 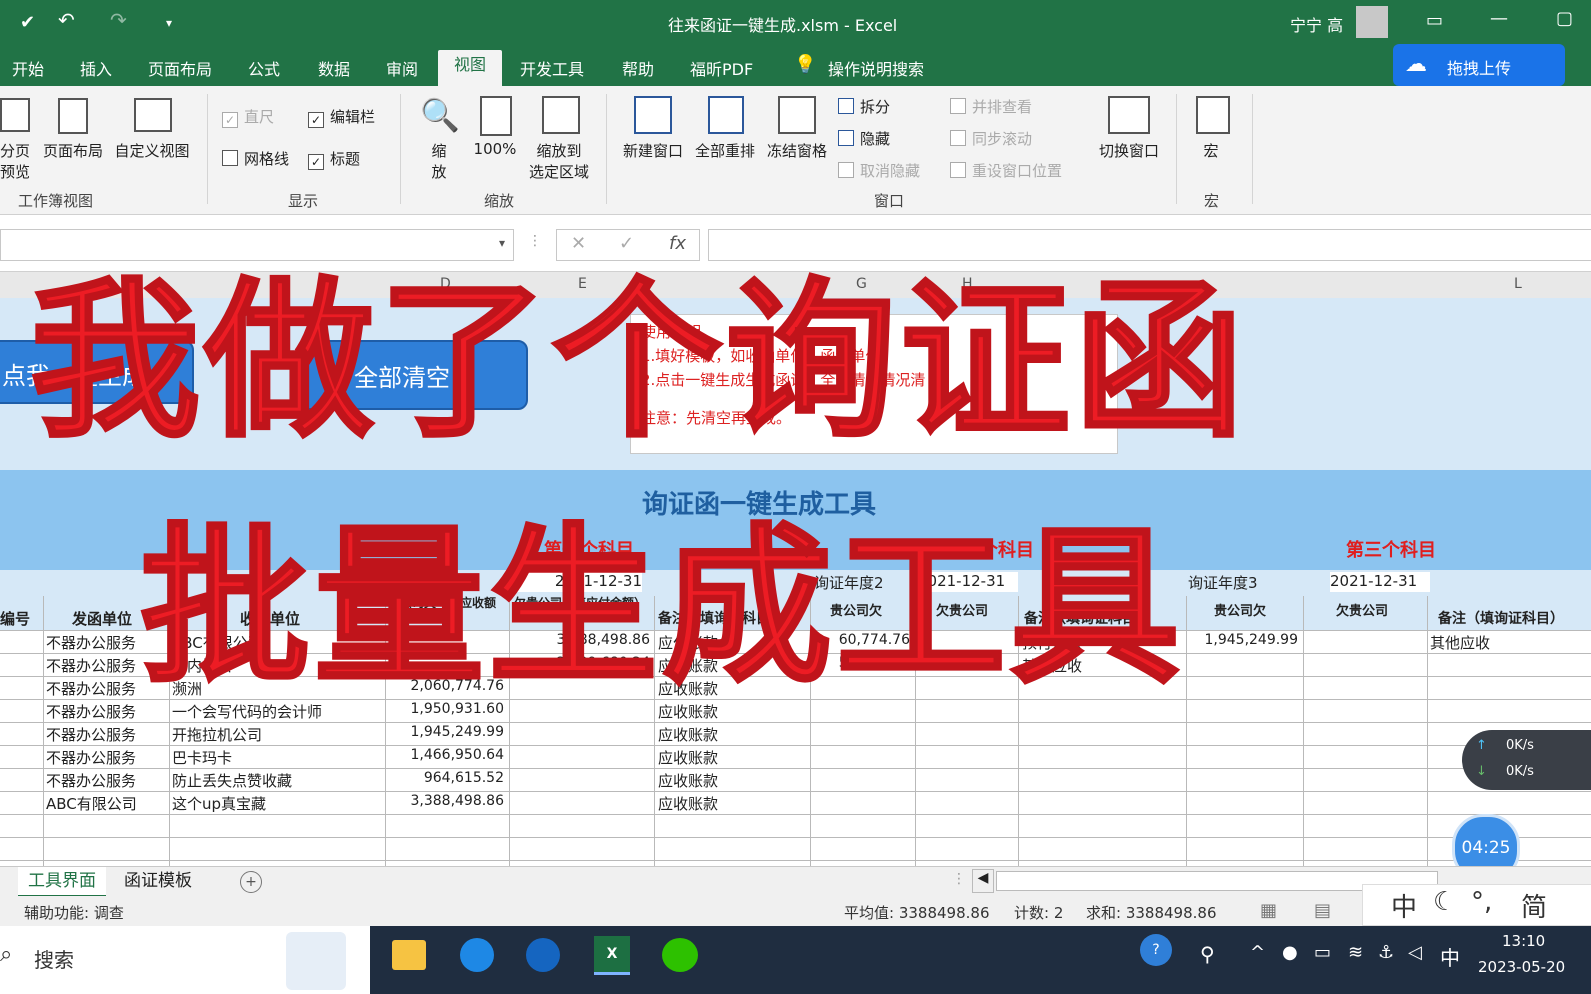 What do you see at coordinates (864, 138) in the screenshot?
I see `hide-button: 隐藏` at bounding box center [864, 138].